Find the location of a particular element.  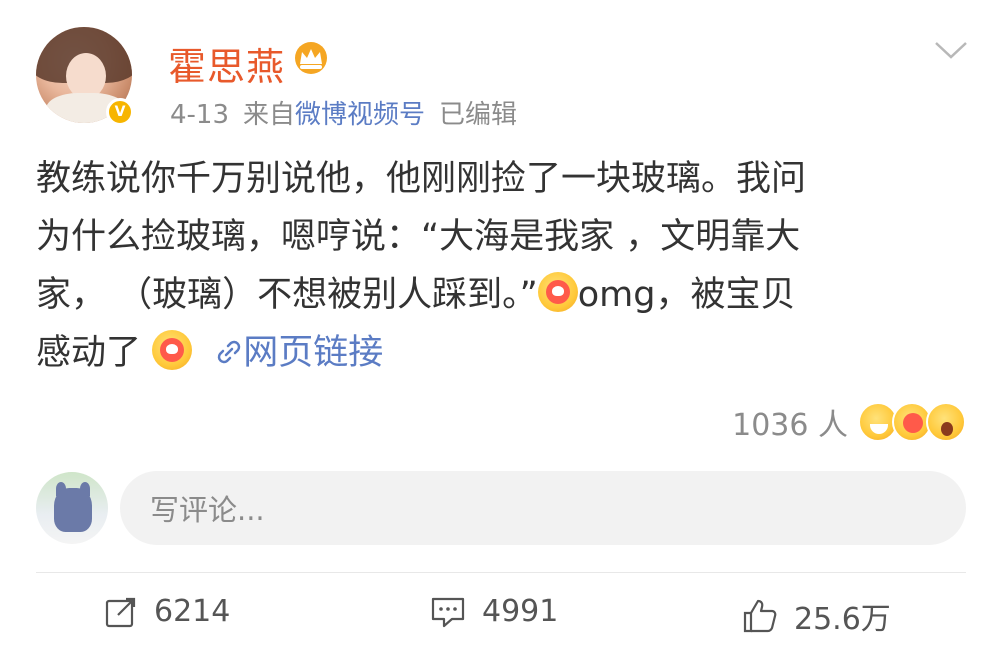

comment-icon is located at coordinates (448, 612).